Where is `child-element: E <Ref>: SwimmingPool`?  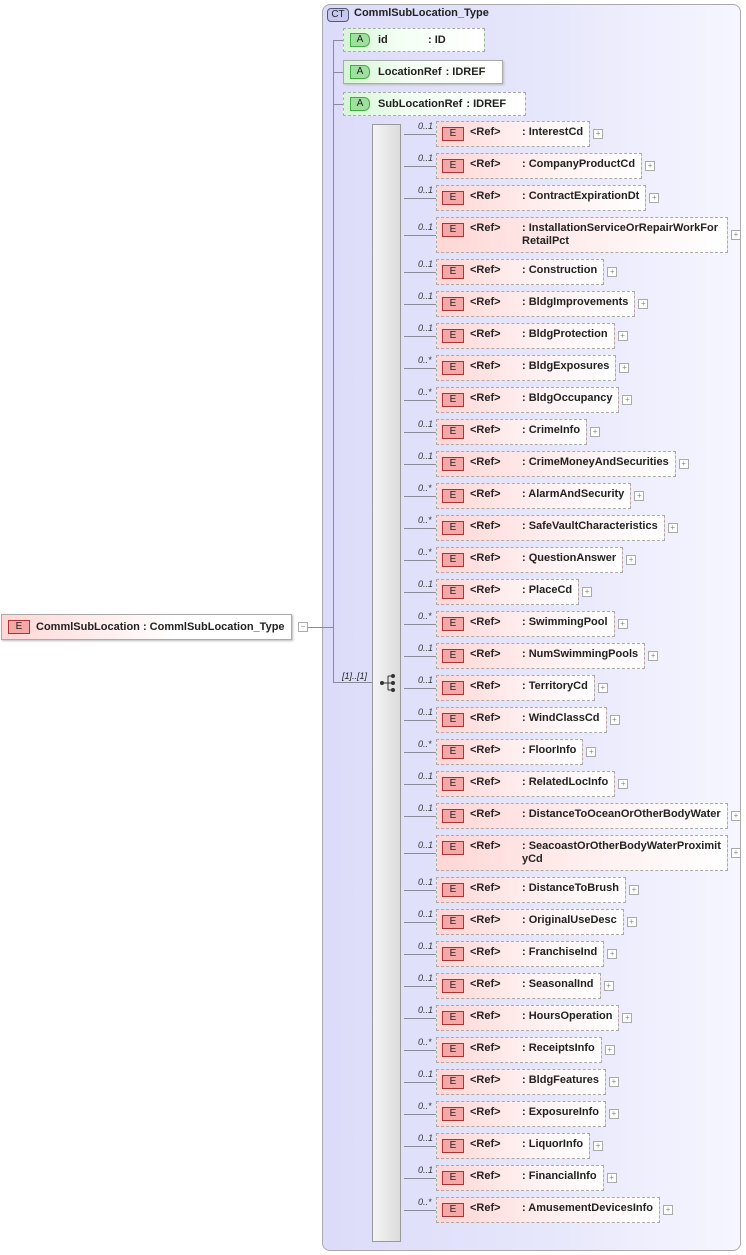 child-element: E <Ref>: SwimmingPool is located at coordinates (525, 624).